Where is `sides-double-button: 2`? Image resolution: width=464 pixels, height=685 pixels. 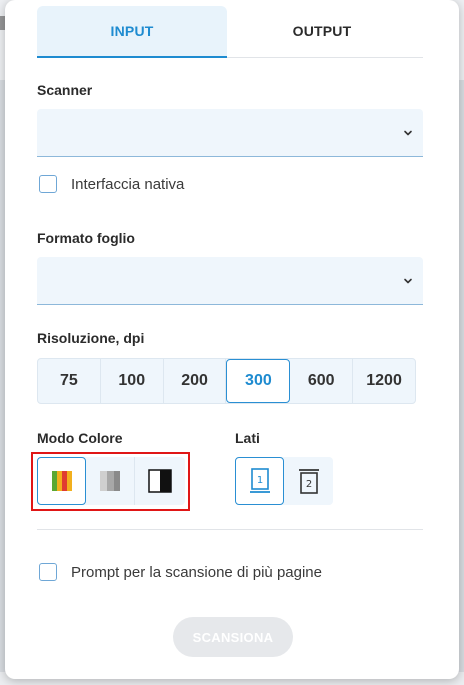
sides-double-button: 2 is located at coordinates (308, 481).